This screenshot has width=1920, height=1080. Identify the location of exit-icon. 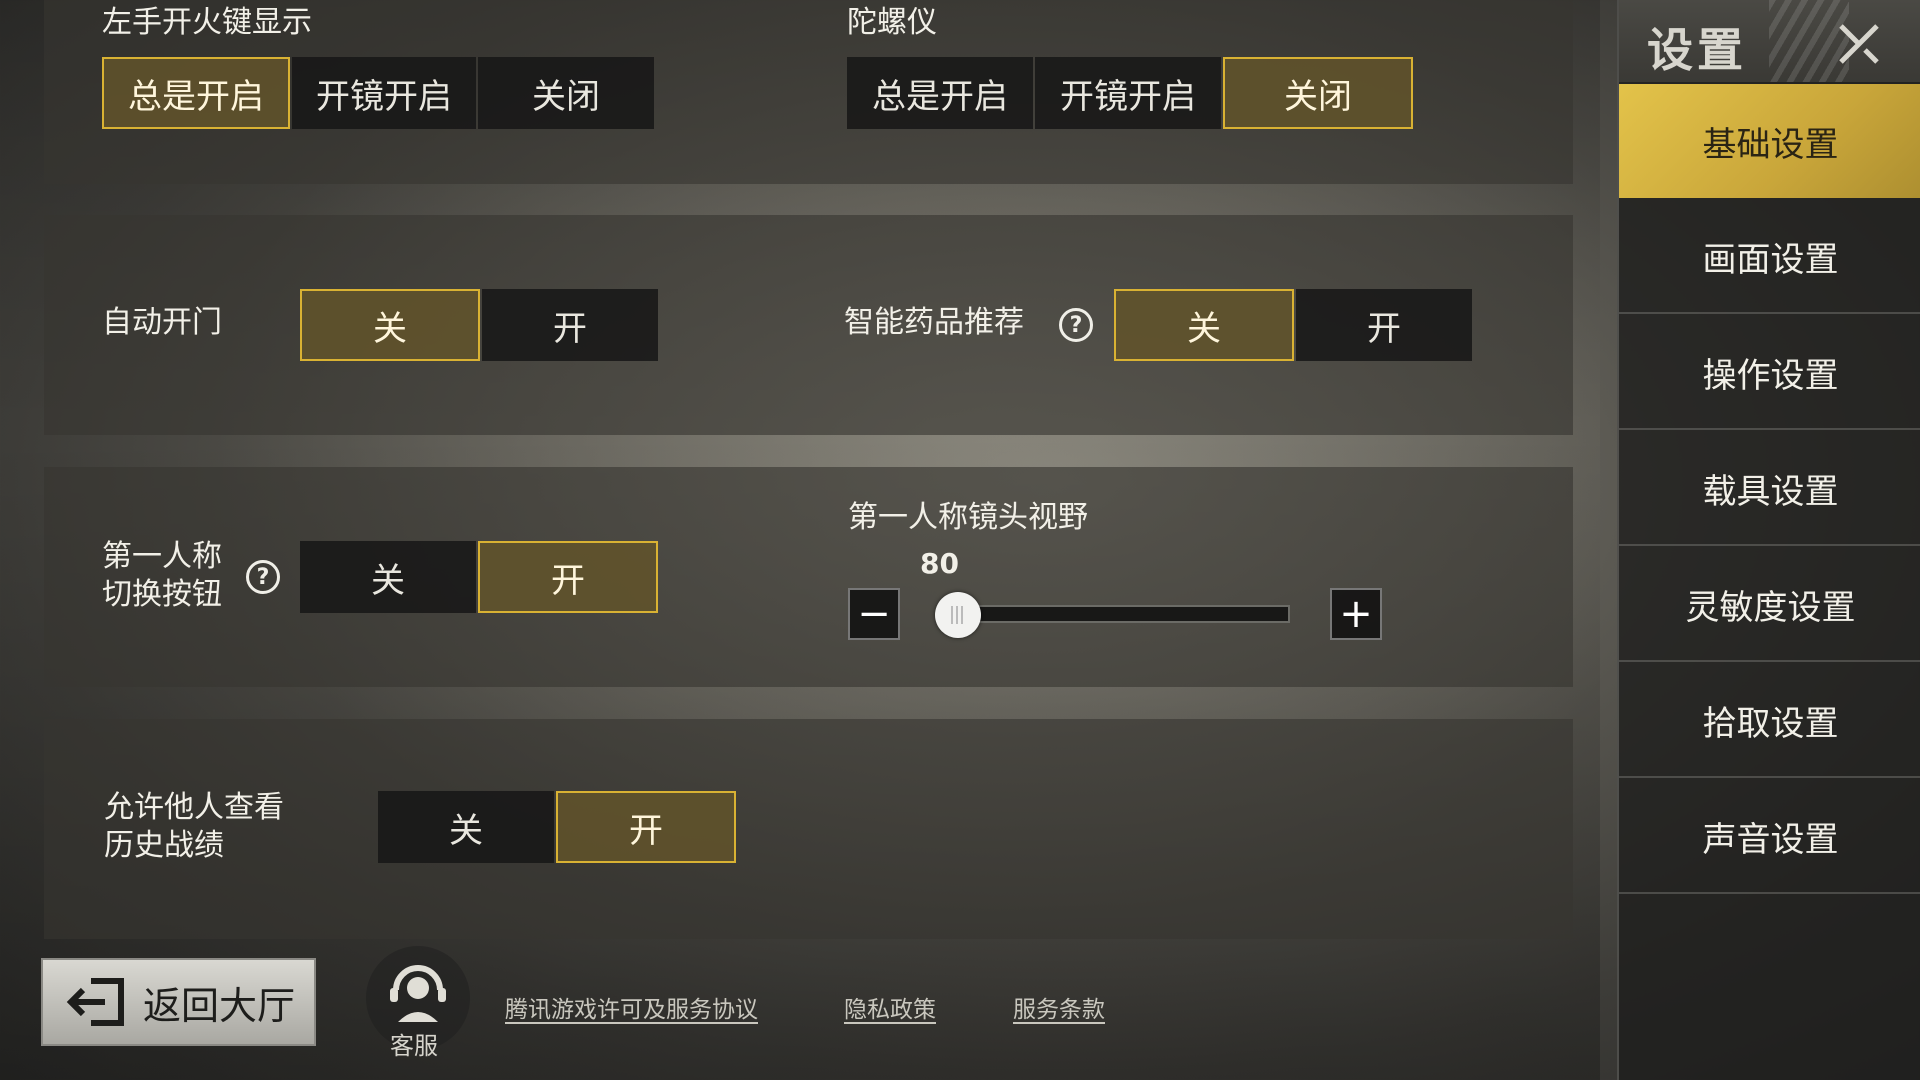
(95, 1002).